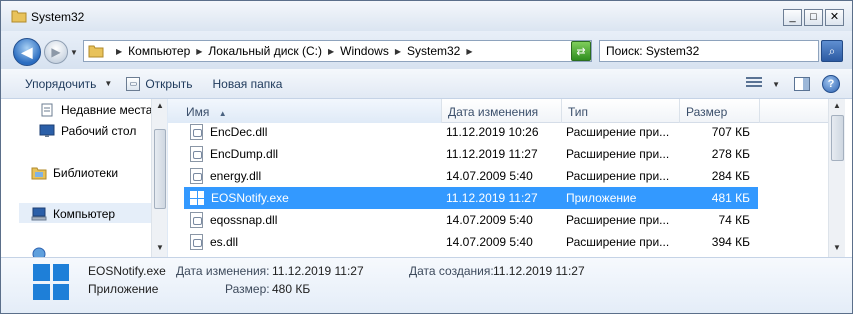 Image resolution: width=853 pixels, height=314 pixels. What do you see at coordinates (127, 271) in the screenshot?
I see `details-file-name: EOSNotify.exe` at bounding box center [127, 271].